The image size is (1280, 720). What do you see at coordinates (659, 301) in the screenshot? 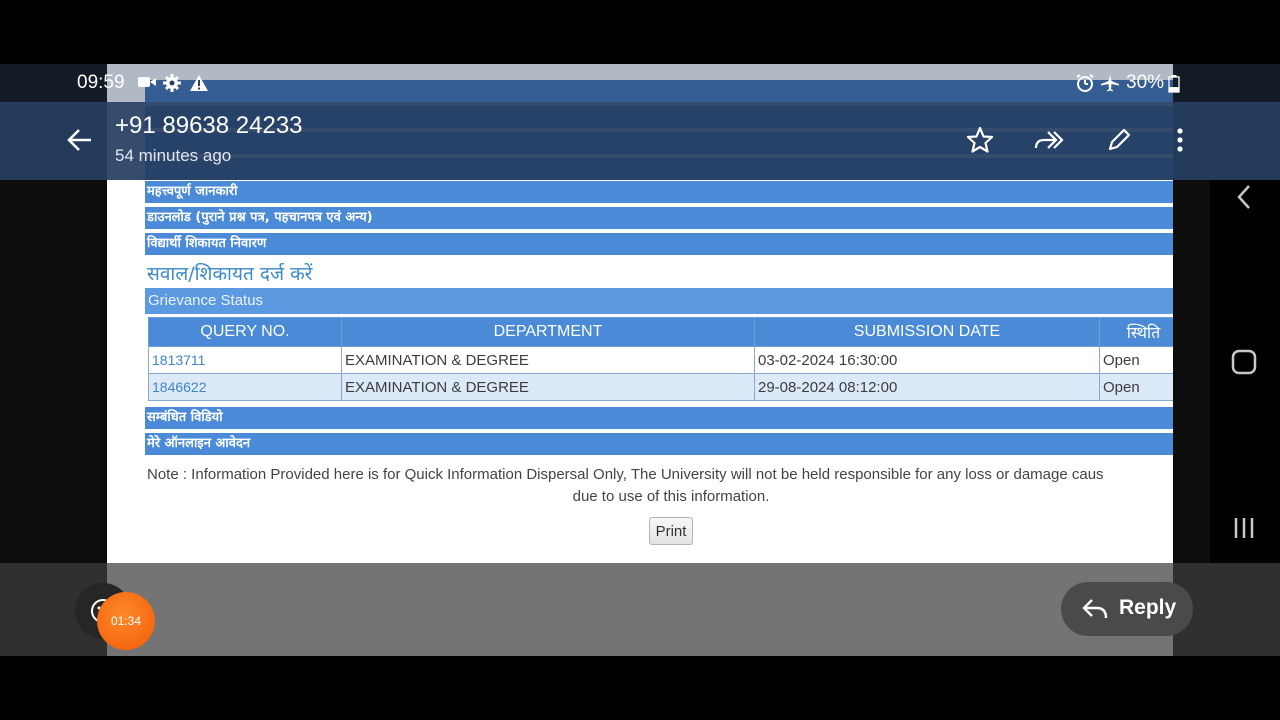
I see `grievance-status-header: Grievance Status` at bounding box center [659, 301].